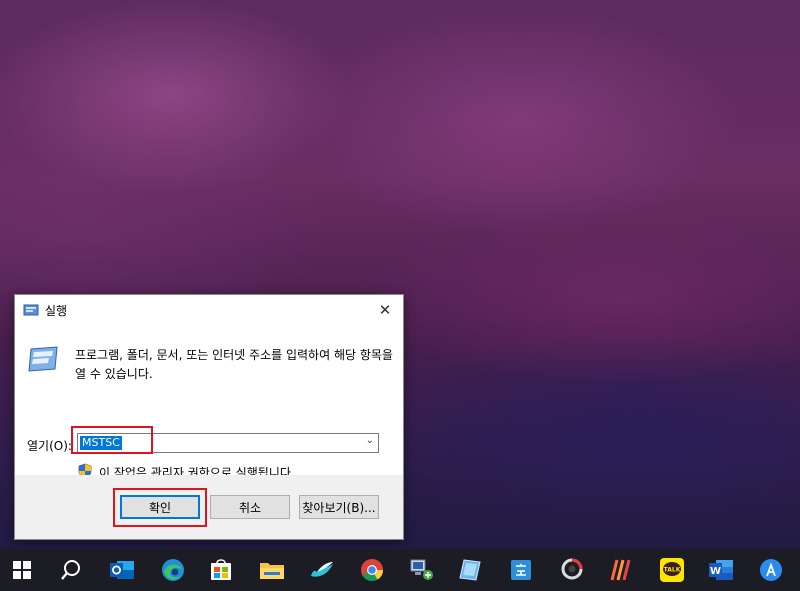 The image size is (800, 591). I want to click on start-button, so click(22, 570).